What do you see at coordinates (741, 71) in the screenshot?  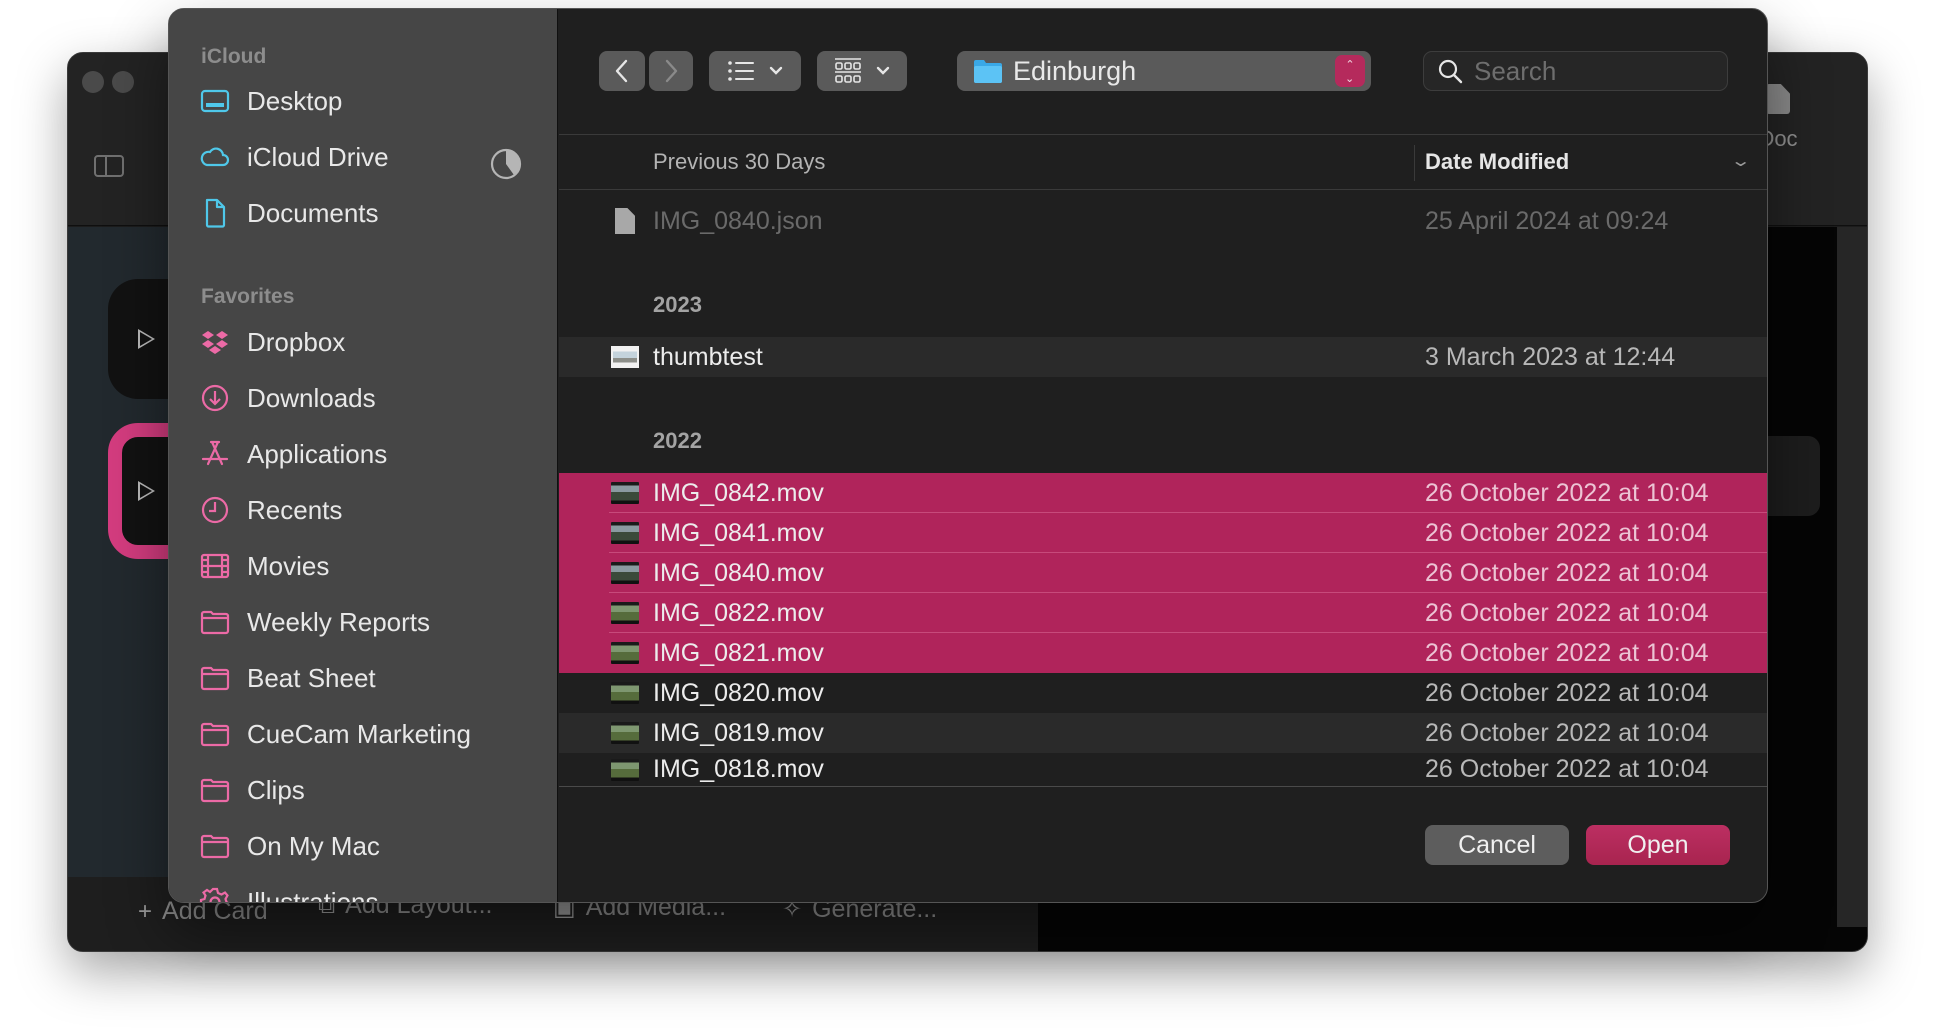 I see `list-view-icon` at bounding box center [741, 71].